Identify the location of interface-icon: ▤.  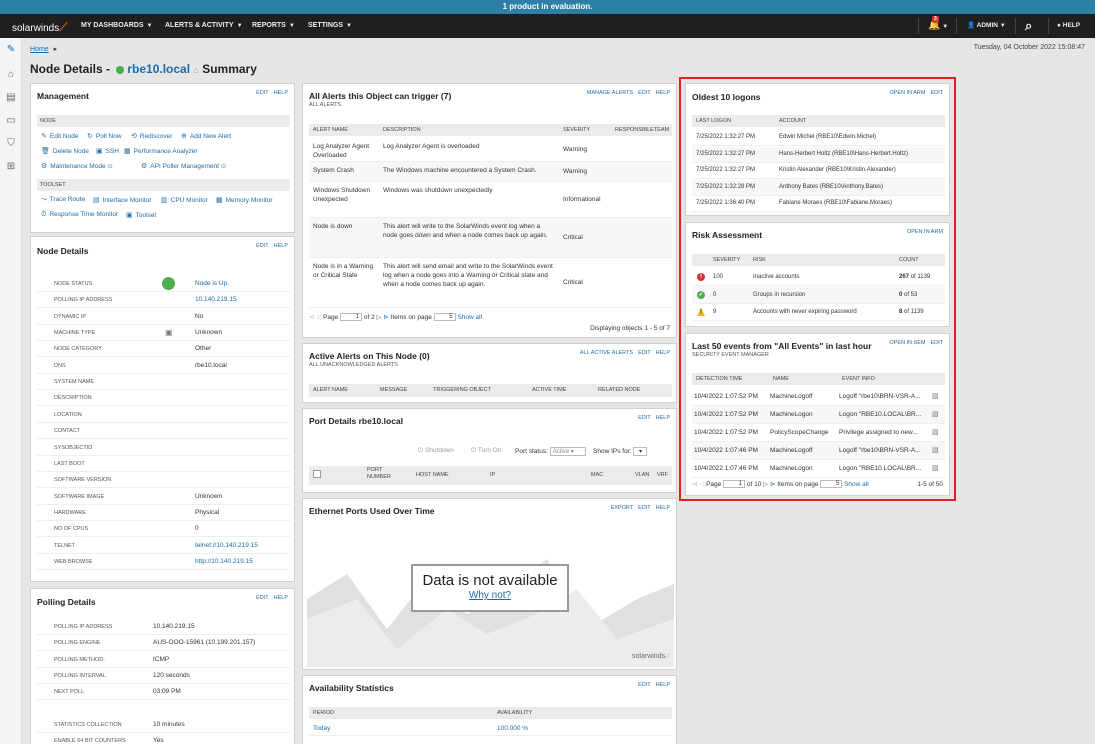
(96, 200).